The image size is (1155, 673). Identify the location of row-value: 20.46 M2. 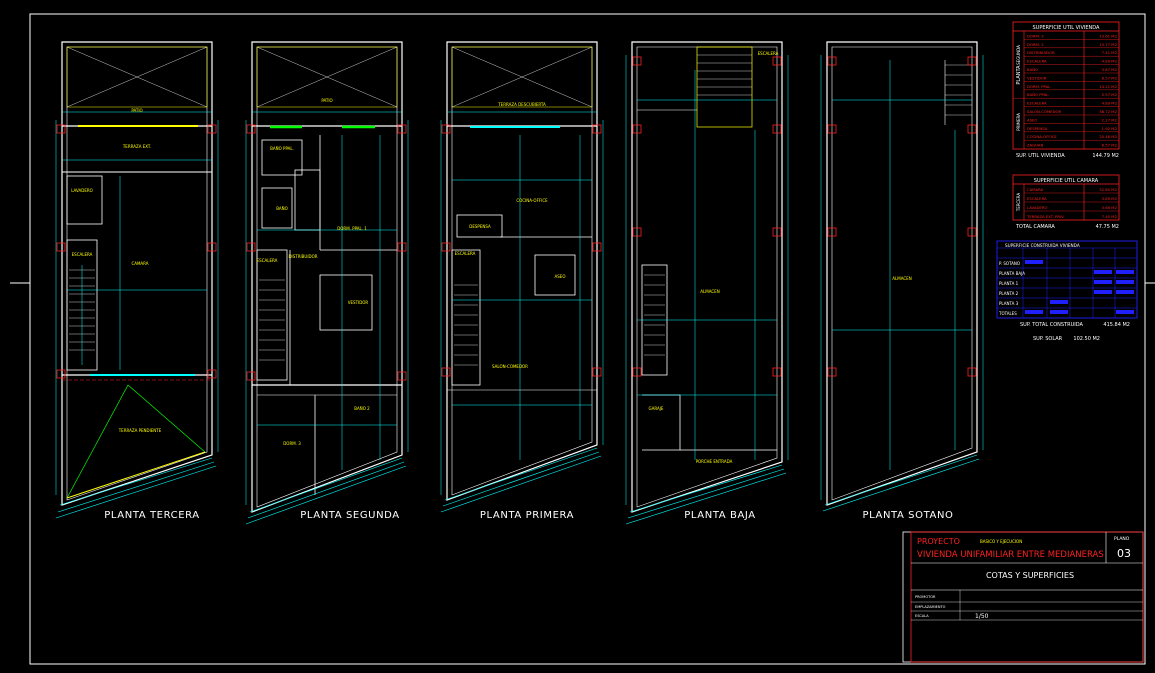
(1108, 136).